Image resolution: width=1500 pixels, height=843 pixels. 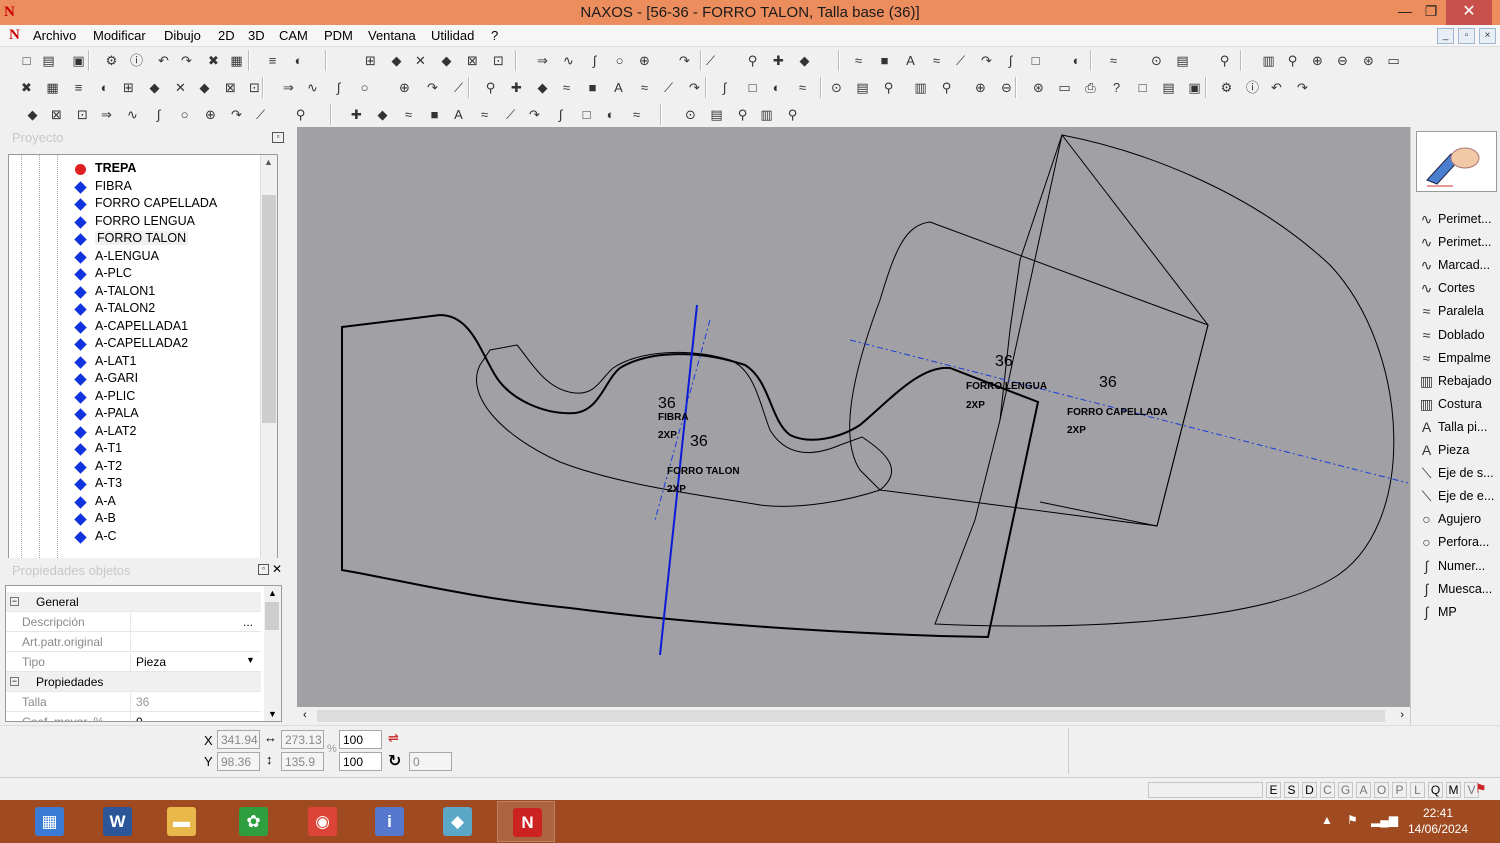 What do you see at coordinates (1402, 715) in the screenshot?
I see `scroll-right-icon: ›` at bounding box center [1402, 715].